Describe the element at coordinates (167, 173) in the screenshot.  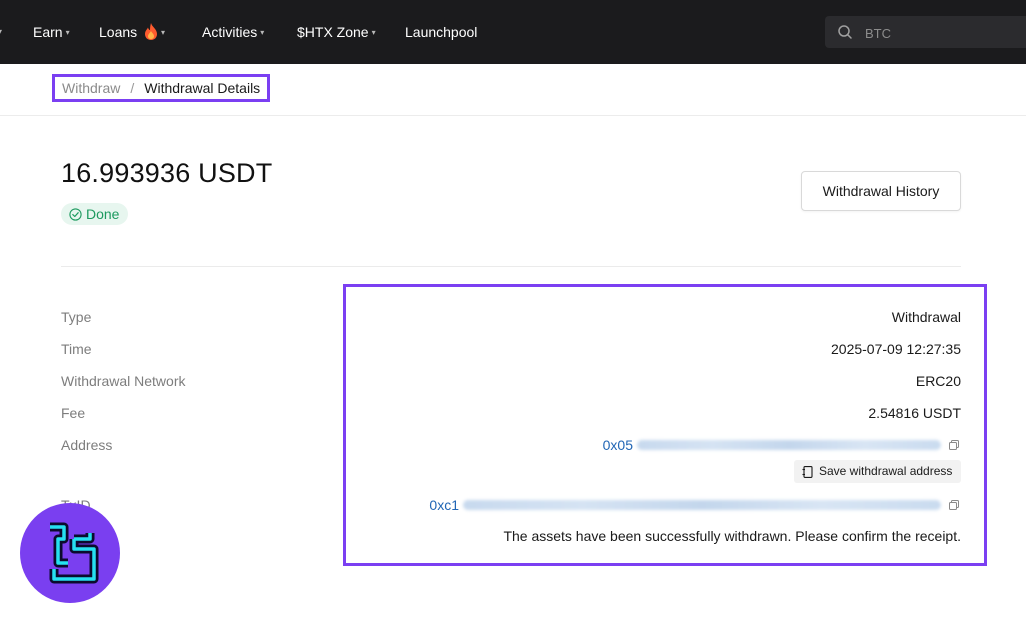
I see `withdrawal-amount: 16.993936 USDT` at that location.